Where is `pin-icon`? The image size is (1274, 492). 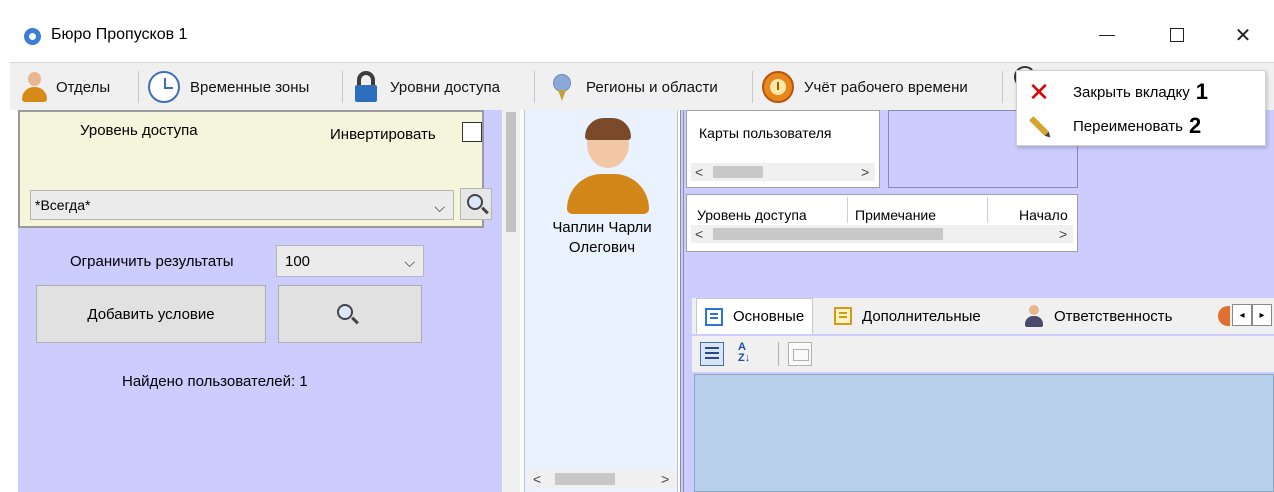 pin-icon is located at coordinates (562, 87).